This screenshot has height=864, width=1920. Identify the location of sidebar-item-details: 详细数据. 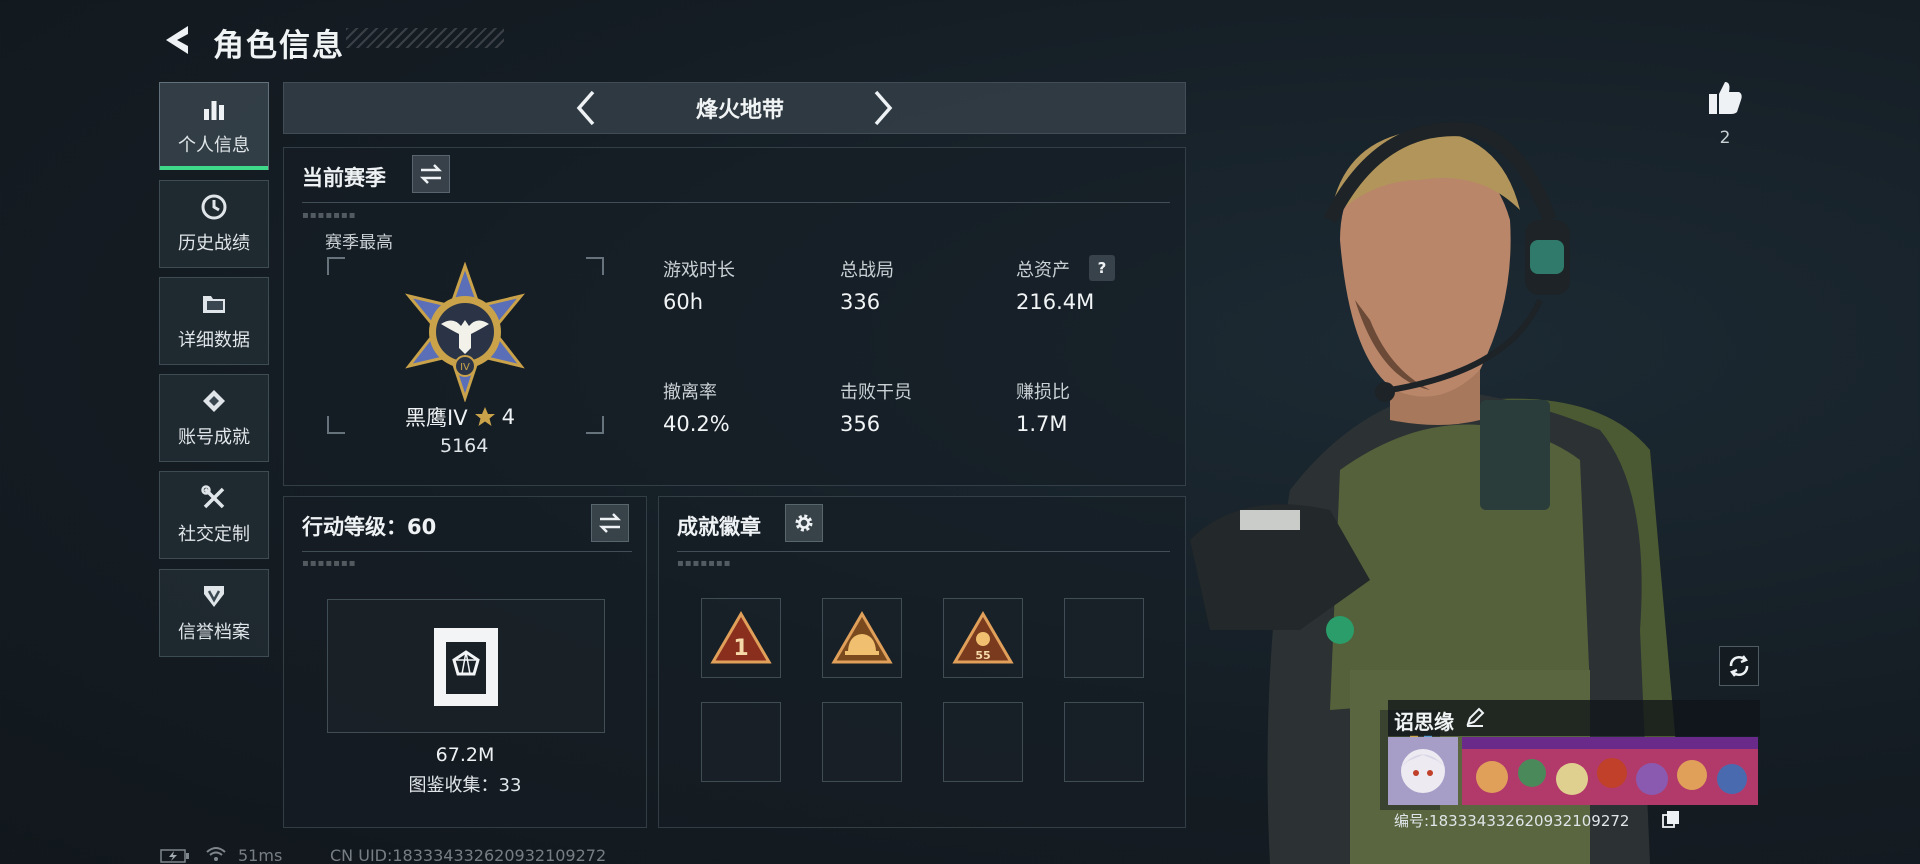
(214, 321).